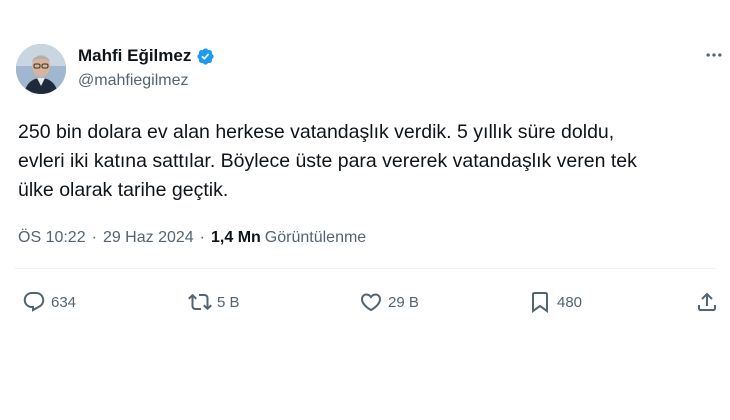 The width and height of the screenshot is (730, 420). I want to click on author-handle: @mahfiegilmez, so click(133, 81).